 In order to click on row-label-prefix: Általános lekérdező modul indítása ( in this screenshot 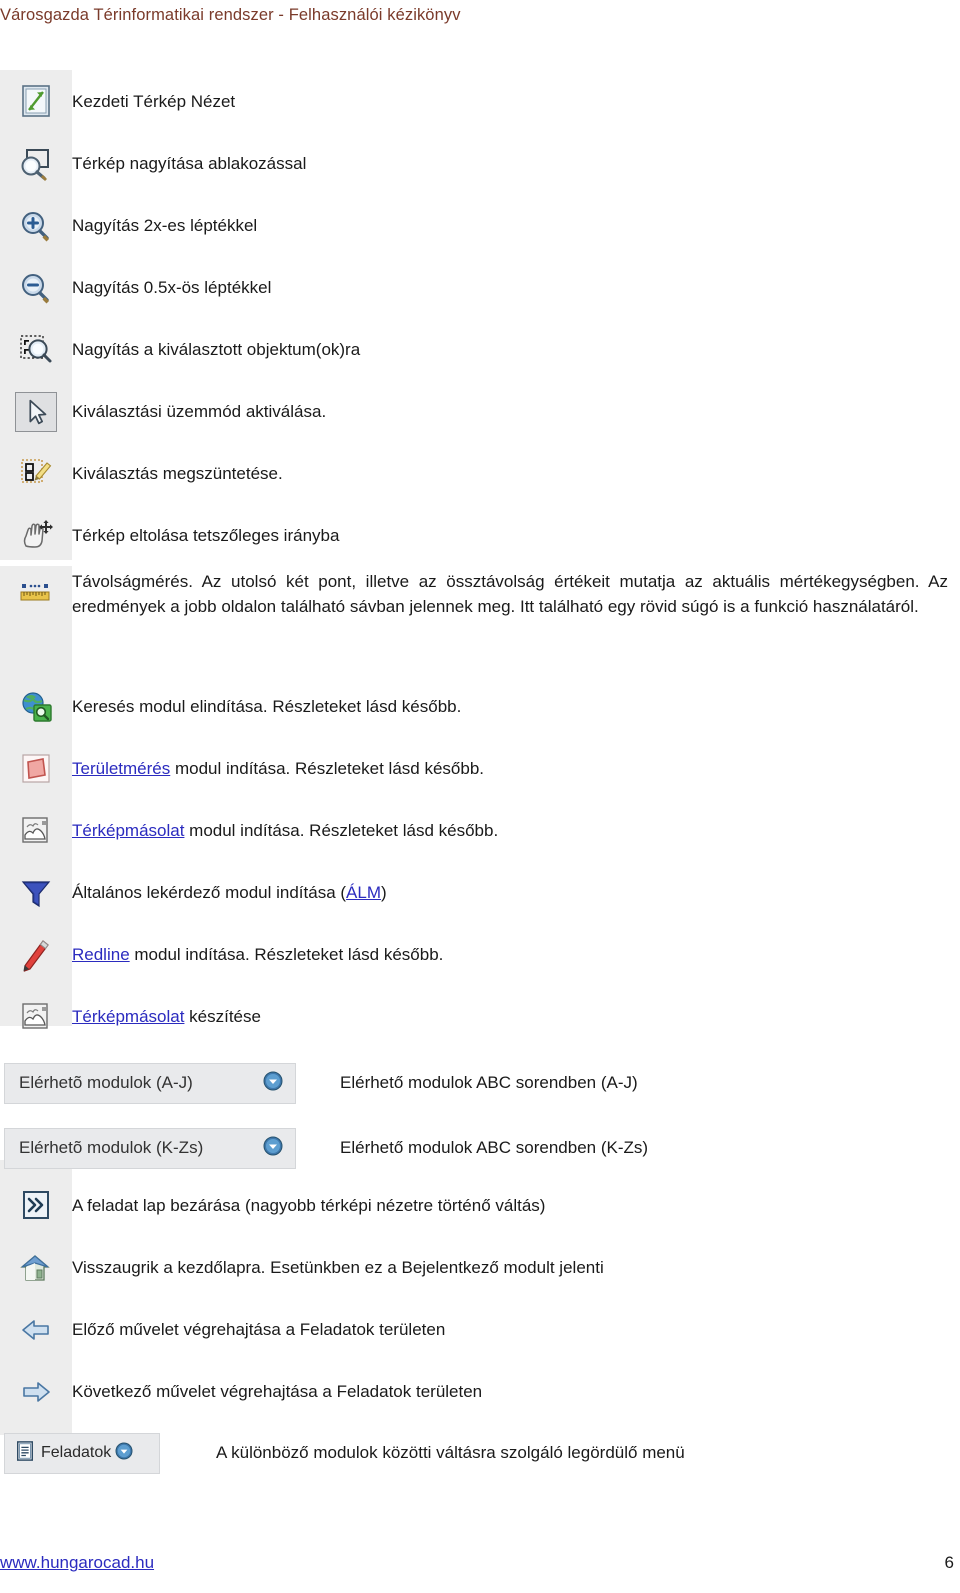, I will do `click(209, 892)`.